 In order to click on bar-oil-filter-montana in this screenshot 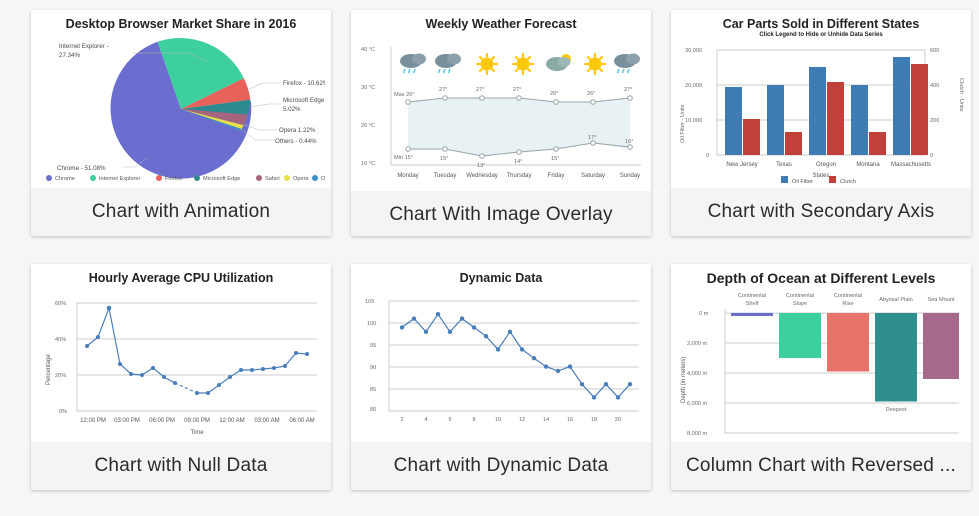, I will do `click(859, 120)`.